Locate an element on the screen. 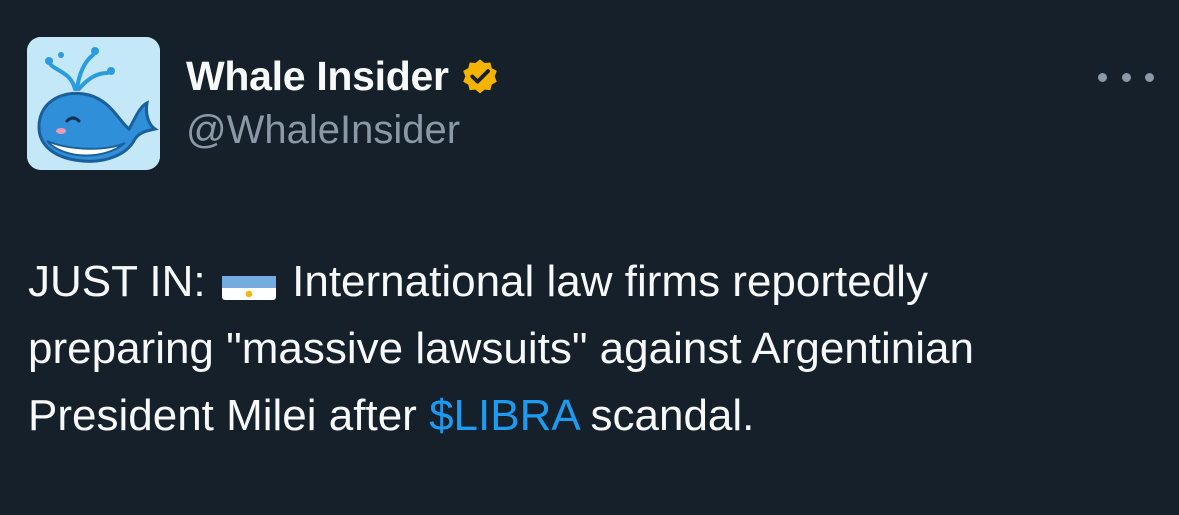 This screenshot has height=515, width=1179. more-options-button is located at coordinates (1126, 77).